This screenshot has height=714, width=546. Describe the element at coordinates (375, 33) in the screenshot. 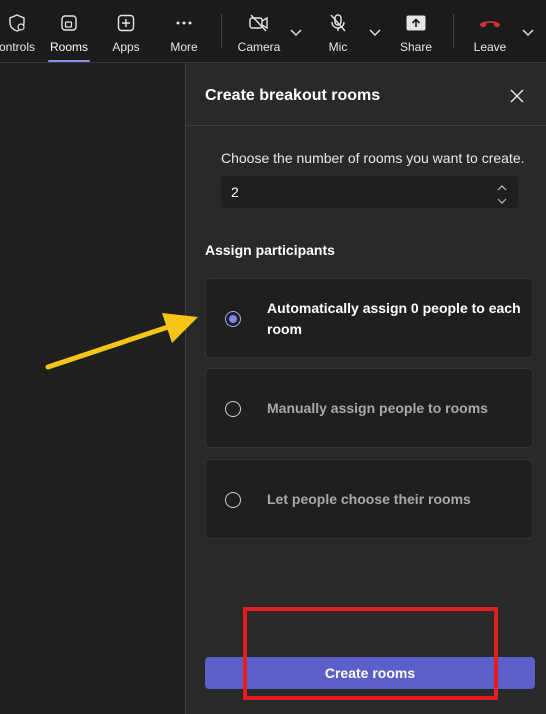

I see `mic-options-chevron-icon` at that location.